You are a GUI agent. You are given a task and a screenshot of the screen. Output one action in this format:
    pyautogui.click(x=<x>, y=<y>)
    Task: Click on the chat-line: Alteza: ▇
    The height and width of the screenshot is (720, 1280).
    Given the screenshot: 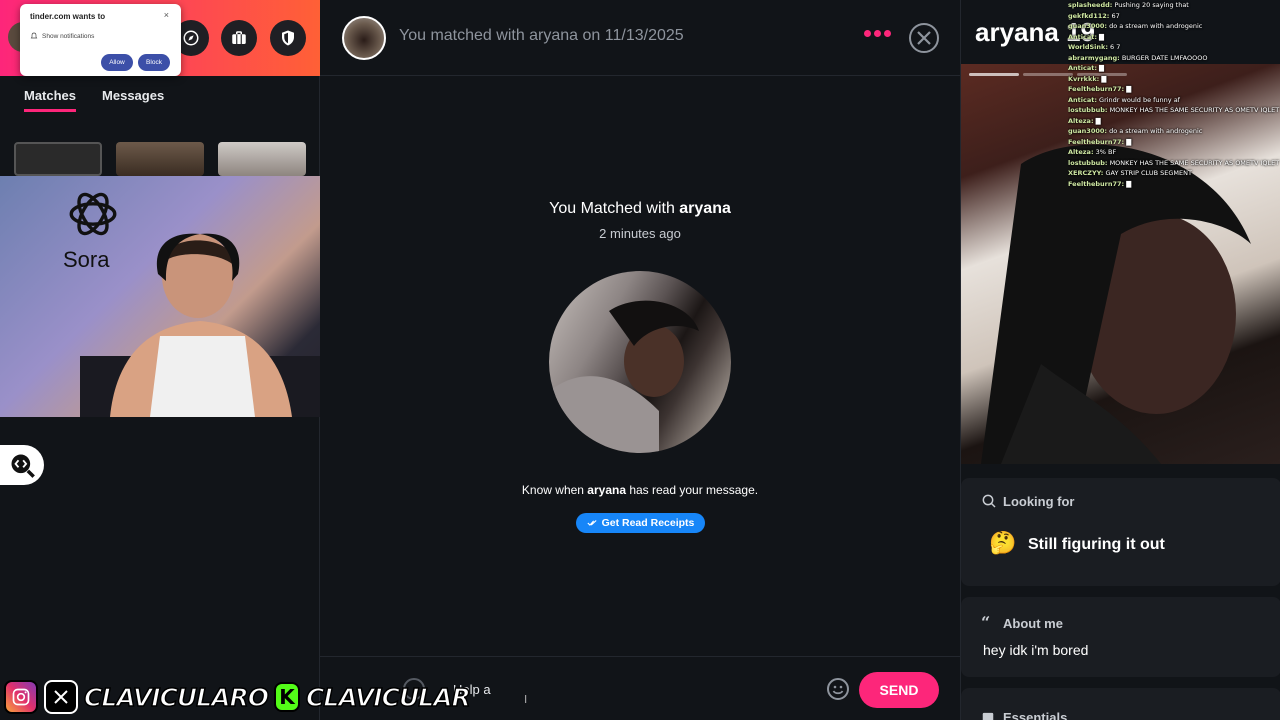 What is the action you would take?
    pyautogui.click(x=1174, y=121)
    